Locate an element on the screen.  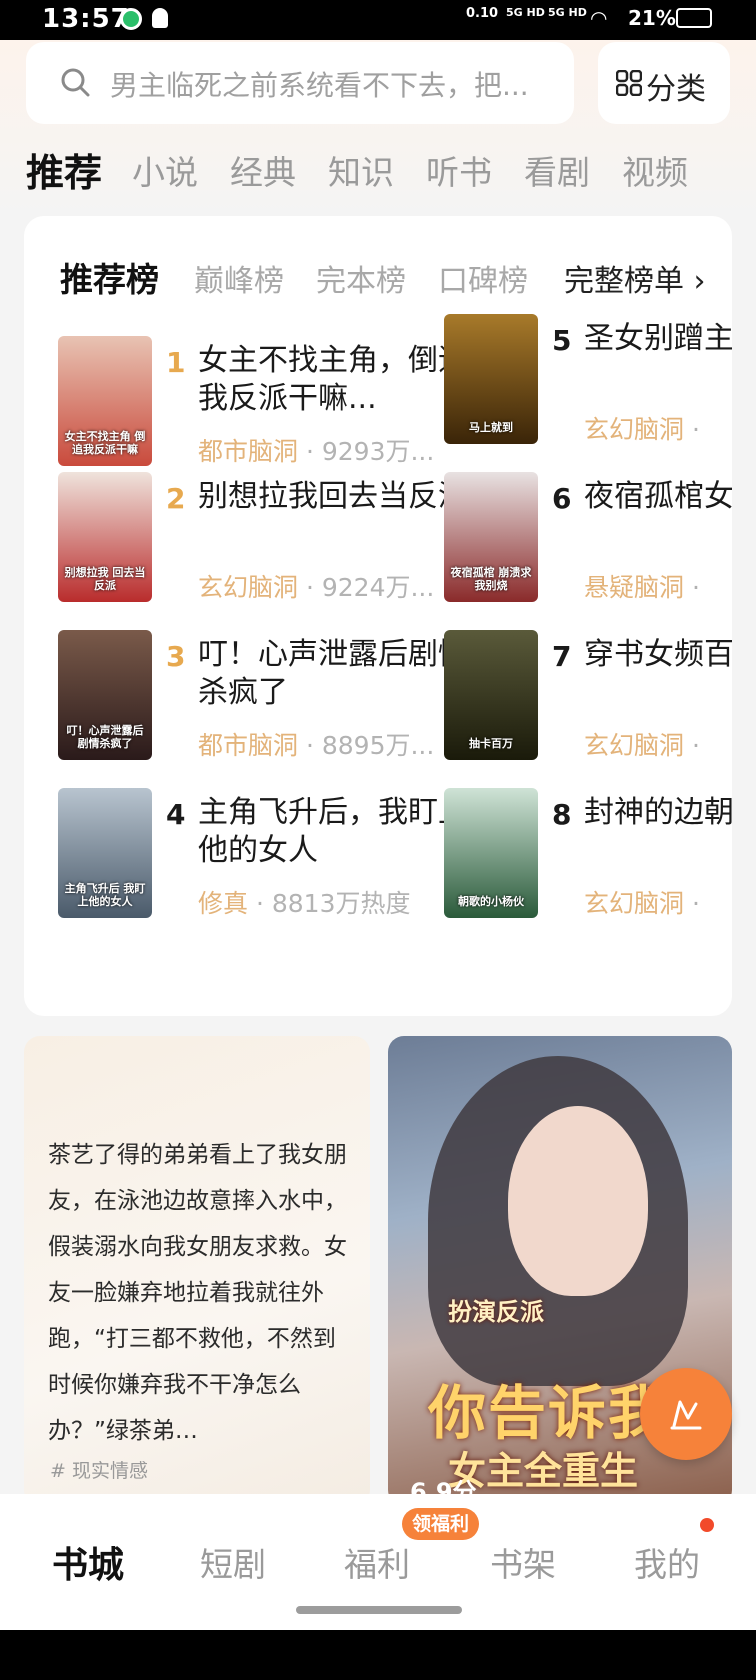
rank-number: 8 is located at coordinates (562, 814).